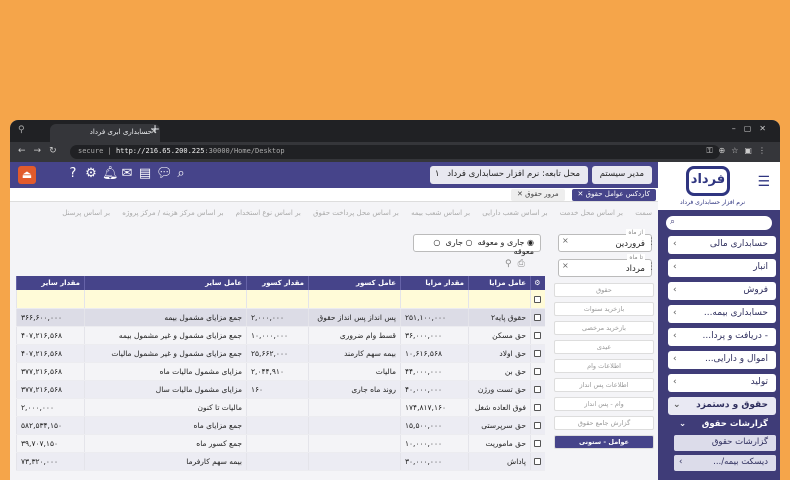 This screenshot has width=790, height=480. What do you see at coordinates (165, 173) in the screenshot?
I see `chat-icon: 💬︎` at bounding box center [165, 173].